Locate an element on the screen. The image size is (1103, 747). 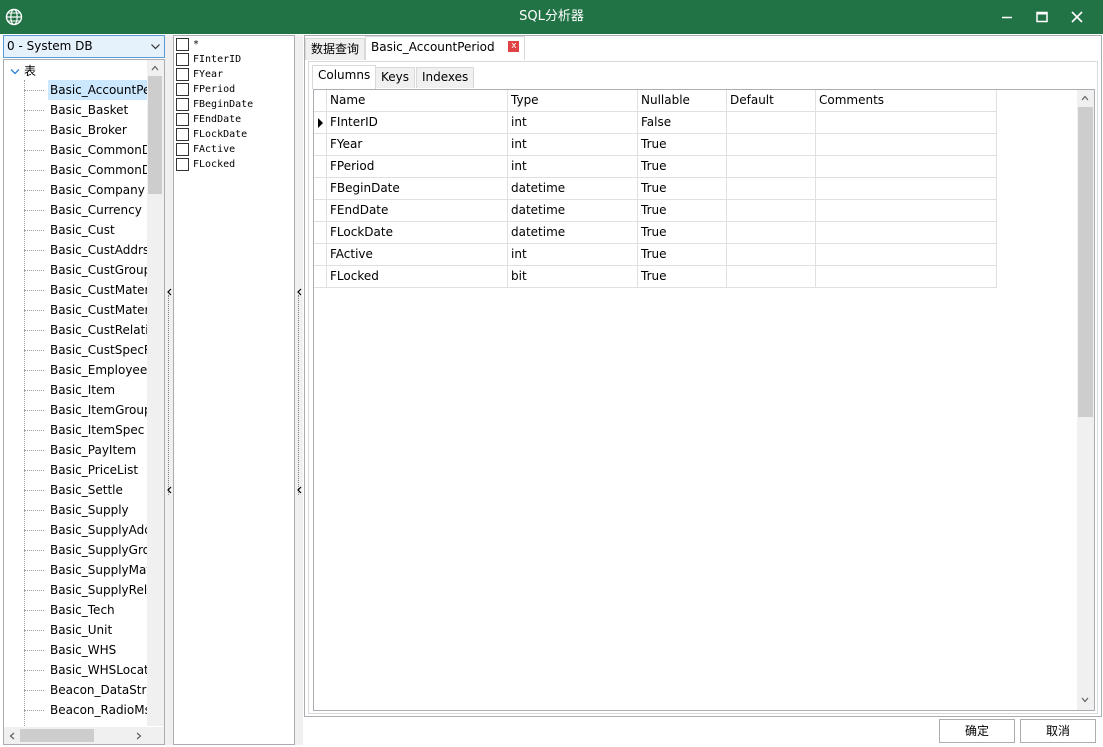
column-header-type: Type is located at coordinates (573, 101).